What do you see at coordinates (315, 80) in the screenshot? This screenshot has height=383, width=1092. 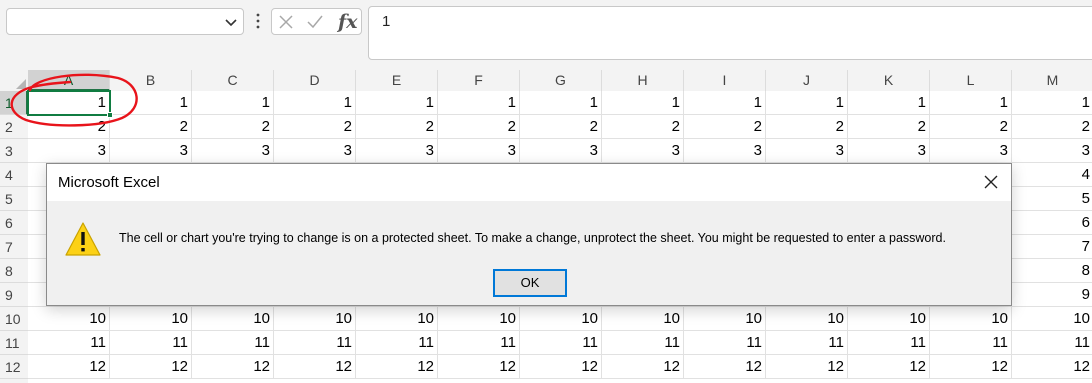 I see `column-header-d: D` at bounding box center [315, 80].